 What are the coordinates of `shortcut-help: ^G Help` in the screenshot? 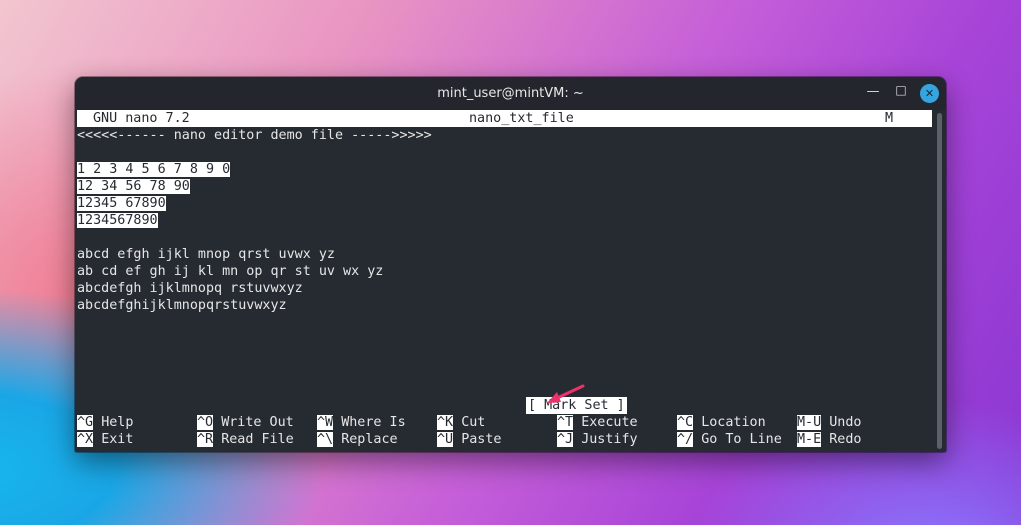 It's located at (105, 422).